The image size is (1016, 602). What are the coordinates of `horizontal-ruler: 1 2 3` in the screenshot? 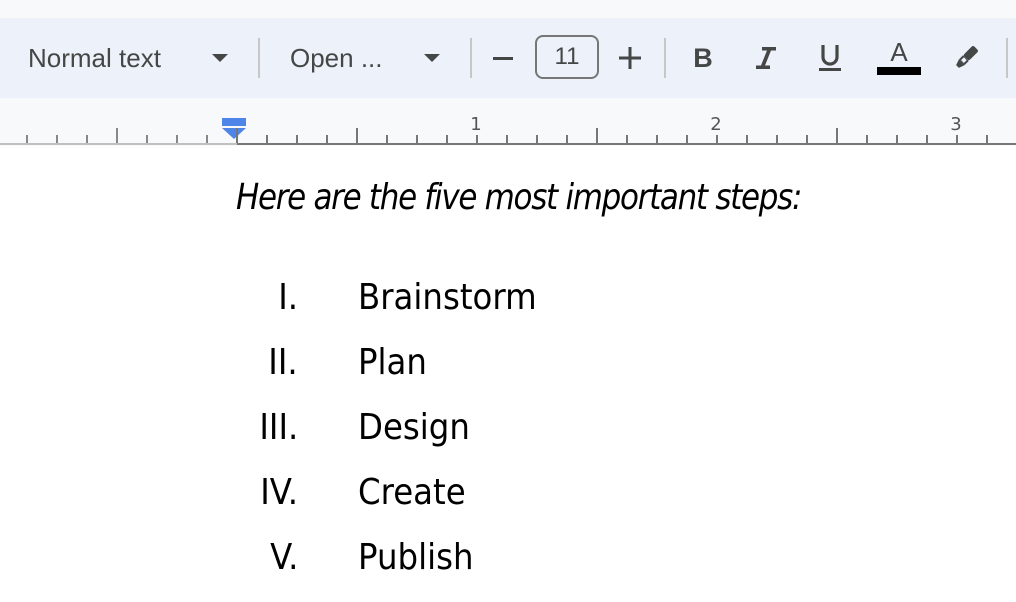 It's located at (508, 122).